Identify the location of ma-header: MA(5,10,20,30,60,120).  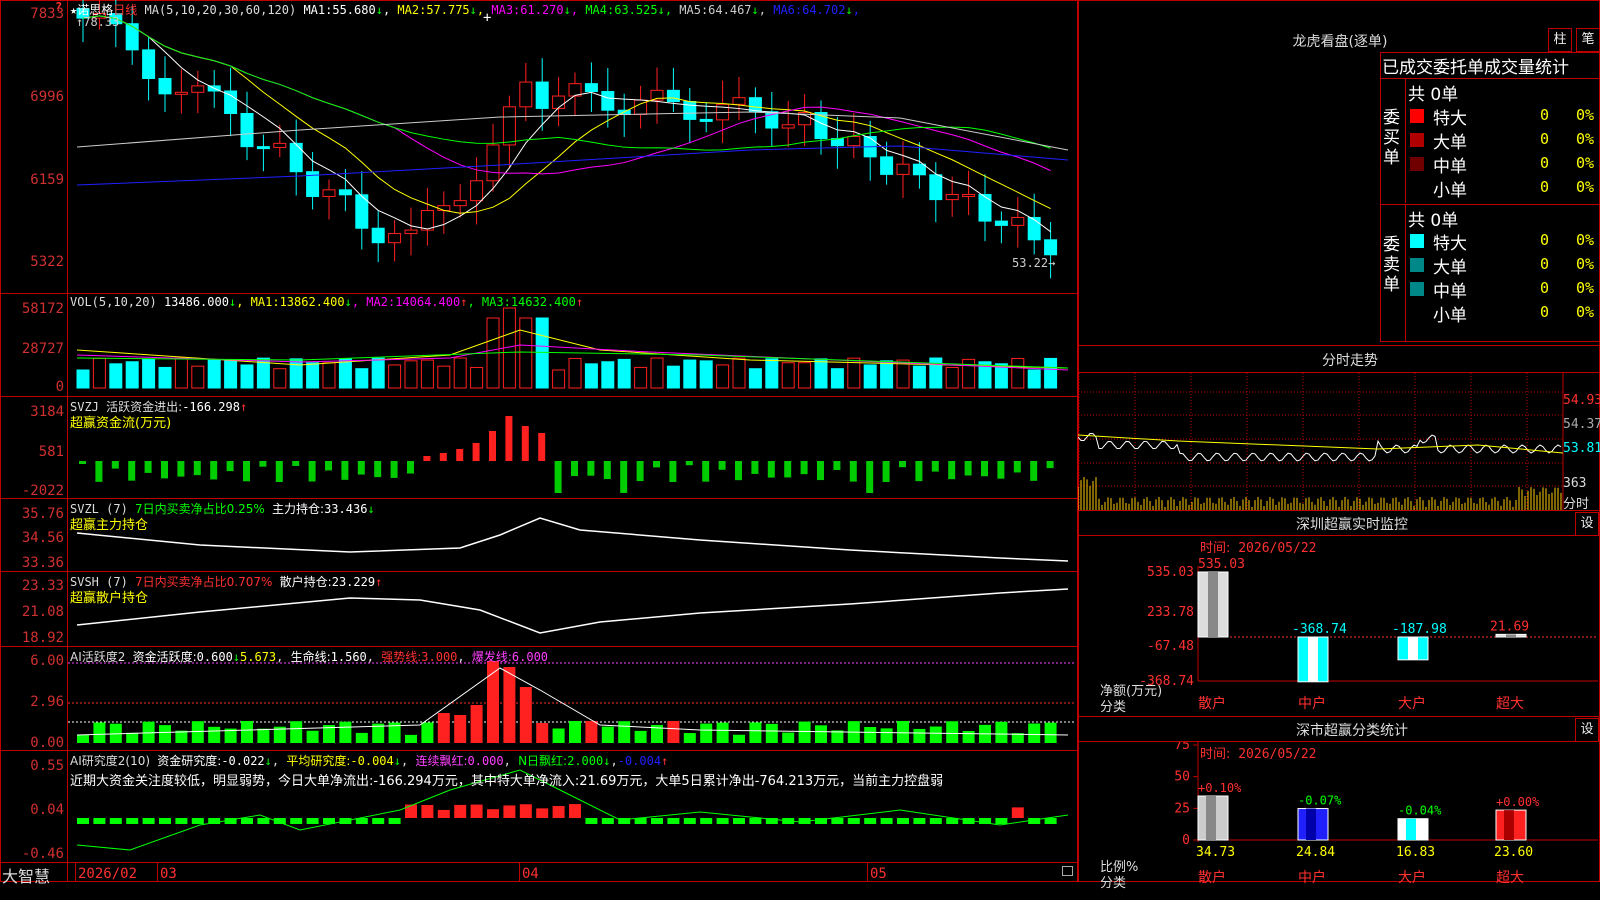
(220, 10).